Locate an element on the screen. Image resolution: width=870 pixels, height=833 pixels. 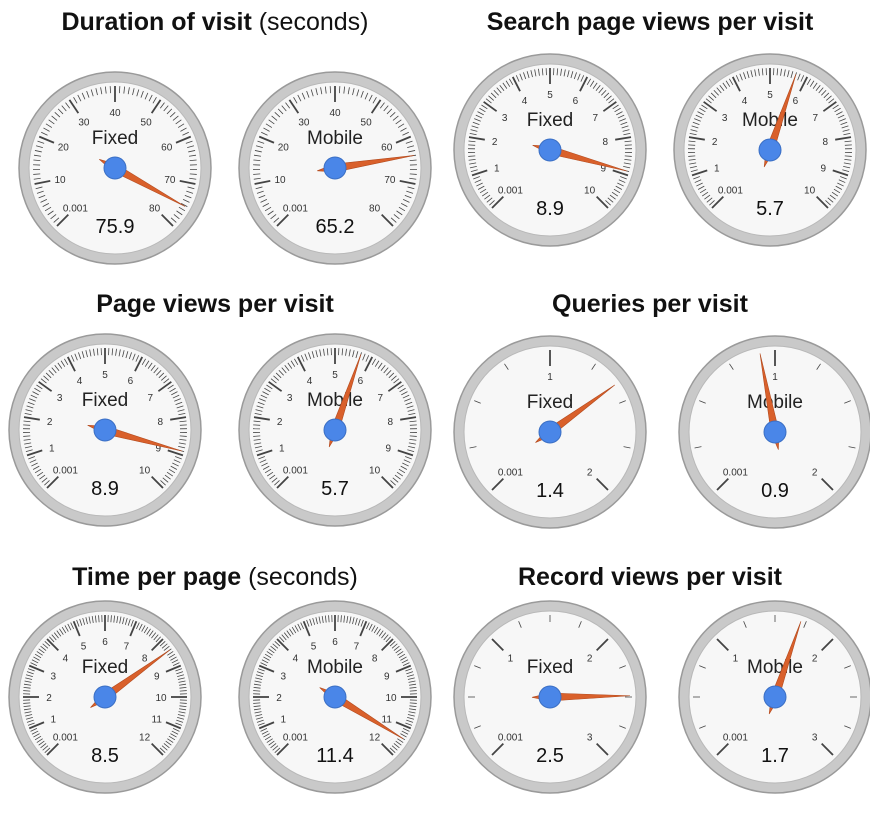
tick-label: 11 is located at coordinates (157, 719).